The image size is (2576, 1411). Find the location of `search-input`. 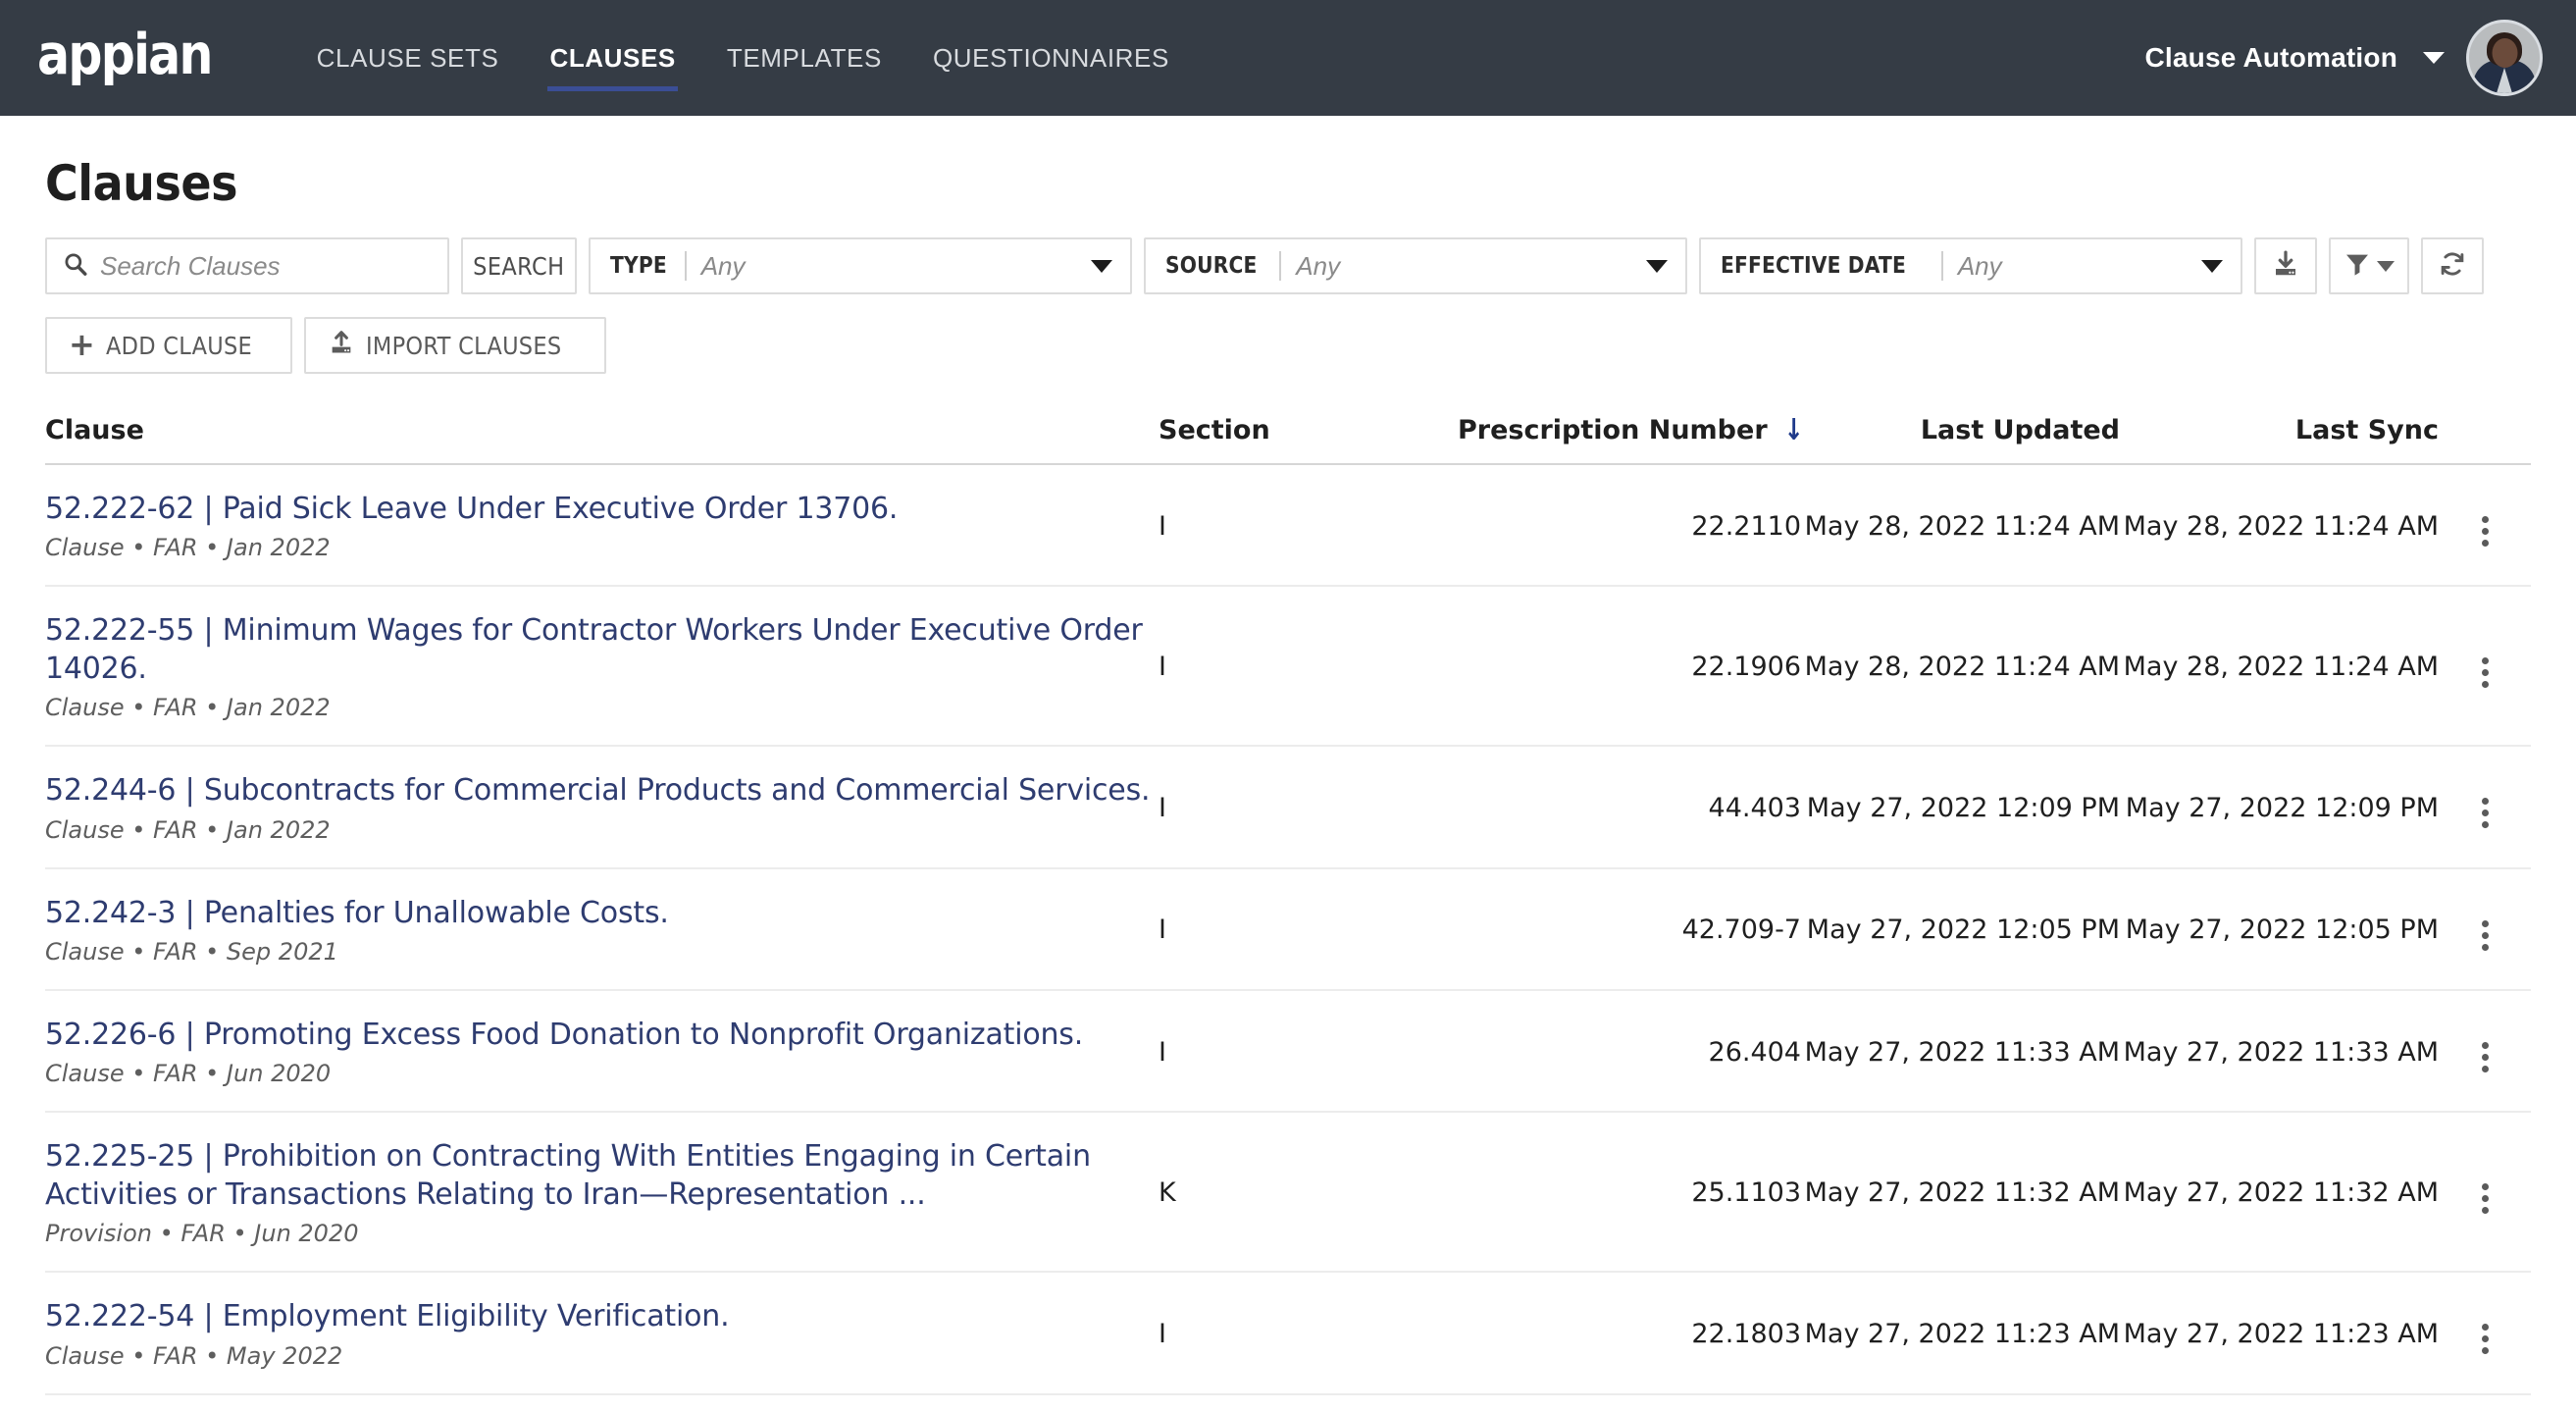

search-input is located at coordinates (266, 266).